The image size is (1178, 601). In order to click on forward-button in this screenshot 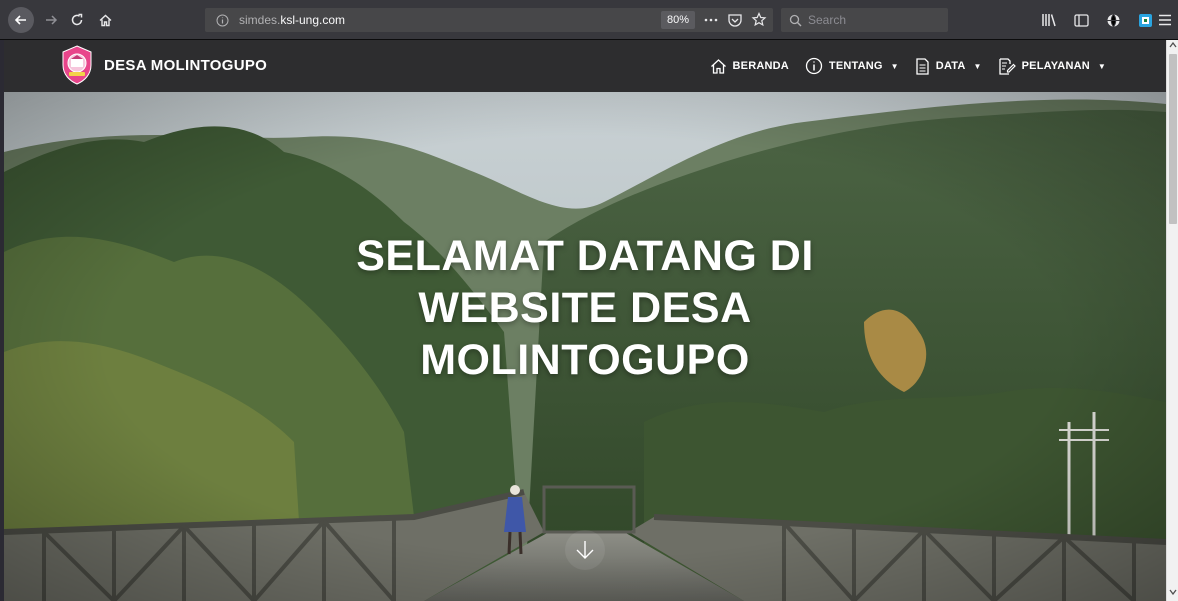, I will do `click(51, 20)`.